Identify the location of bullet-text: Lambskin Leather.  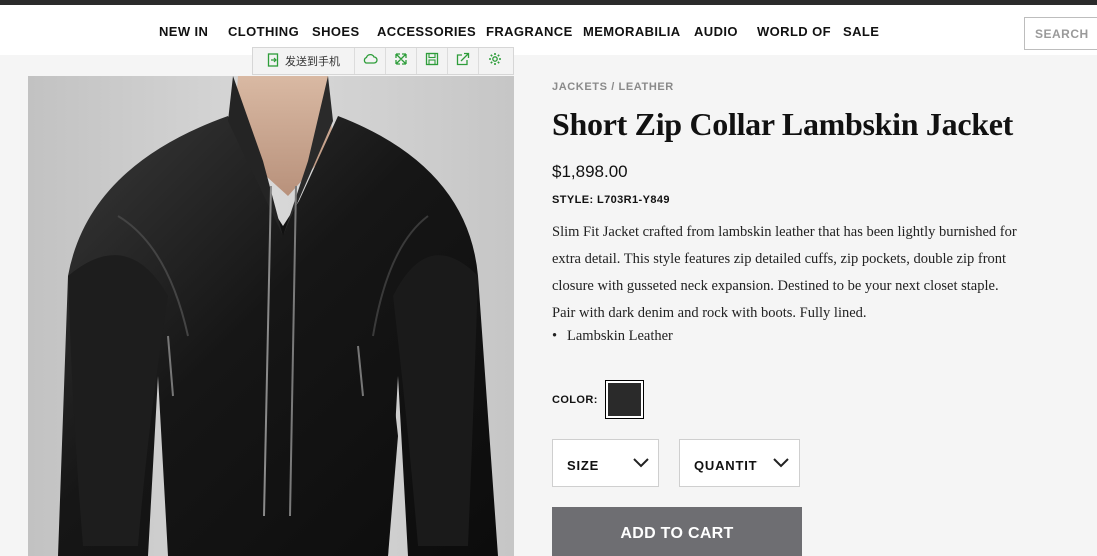
(620, 336).